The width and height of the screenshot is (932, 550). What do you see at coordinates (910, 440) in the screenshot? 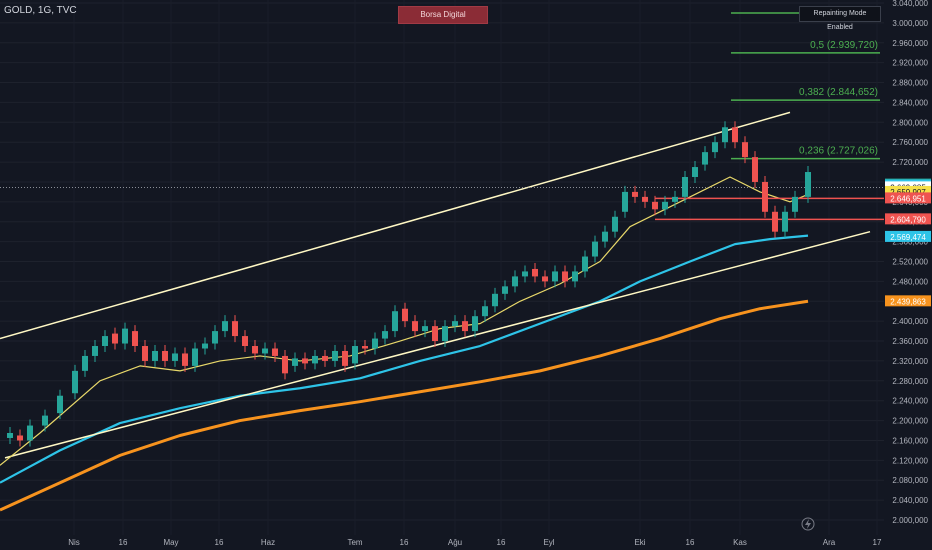
I see `y-tick-label: 2.160,000` at bounding box center [910, 440].